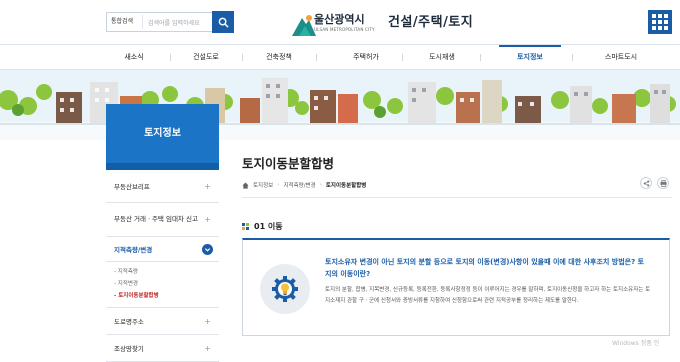 The height and width of the screenshot is (362, 680). Describe the element at coordinates (366, 57) in the screenshot. I see `gnb-item-housing: 주택허가` at that location.